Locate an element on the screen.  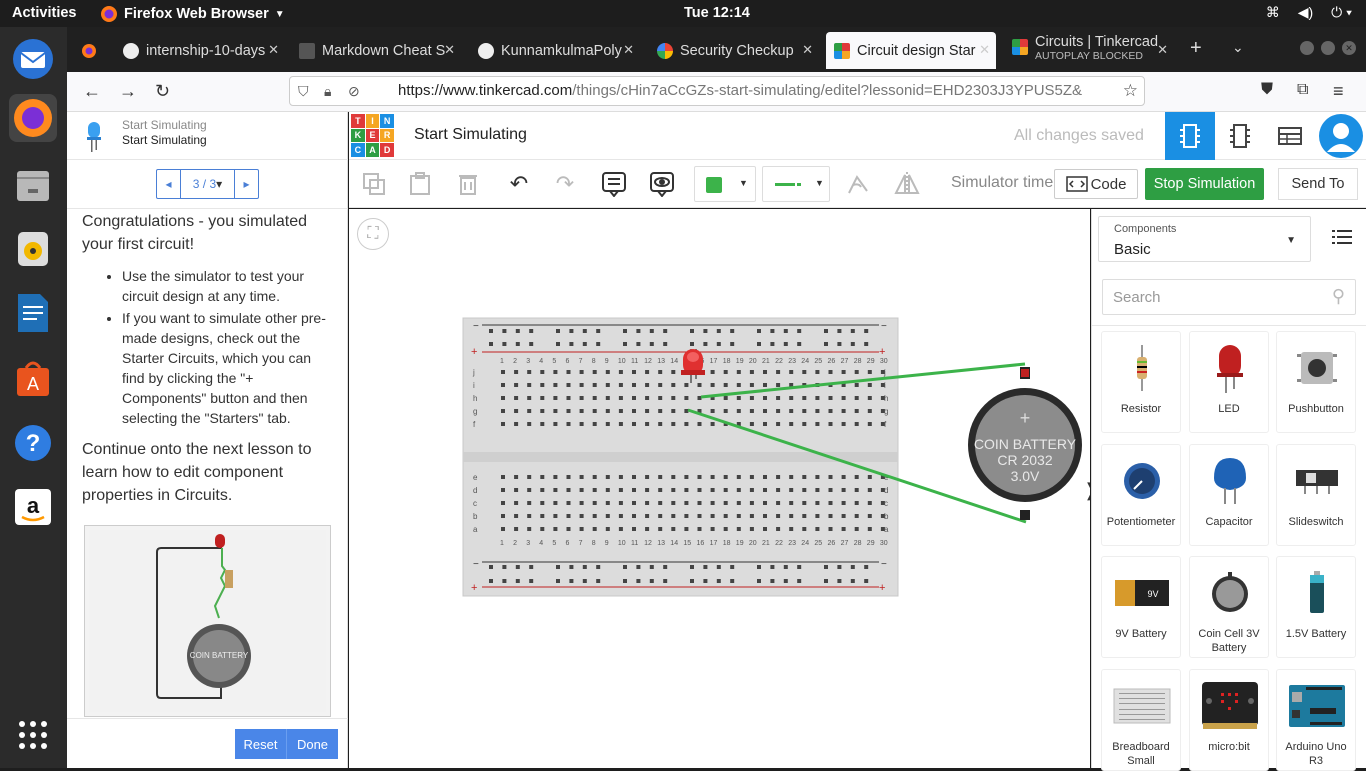
undo-icon: ↶ is located at coordinates (519, 184).